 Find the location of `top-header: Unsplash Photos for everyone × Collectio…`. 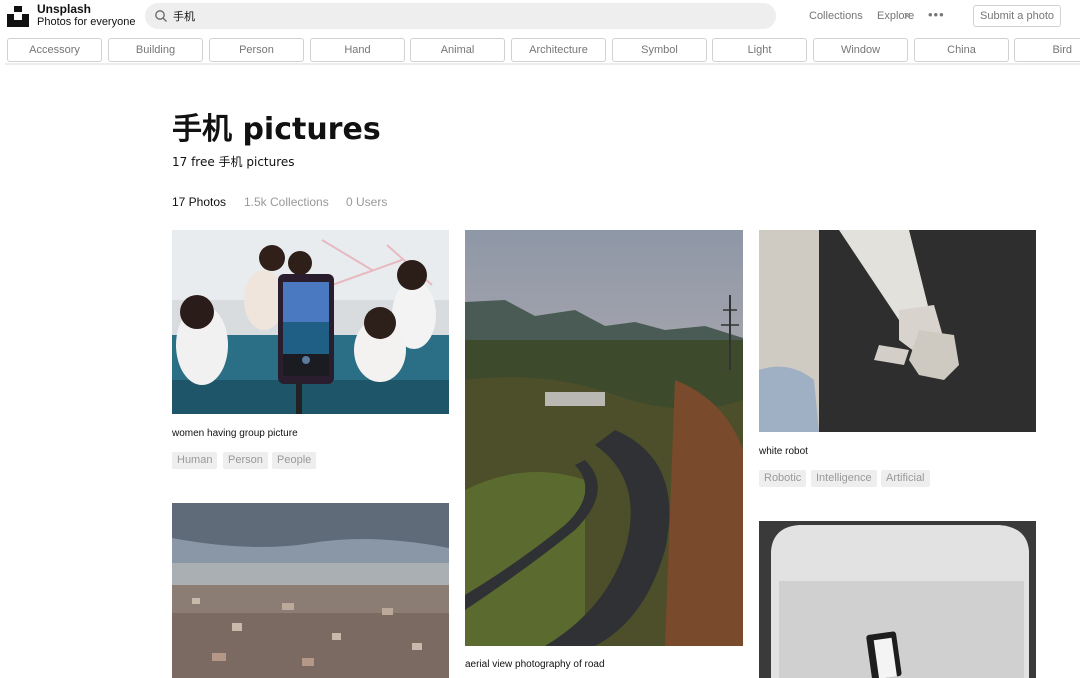

top-header: Unsplash Photos for everyone × Collectio… is located at coordinates (540, 17).